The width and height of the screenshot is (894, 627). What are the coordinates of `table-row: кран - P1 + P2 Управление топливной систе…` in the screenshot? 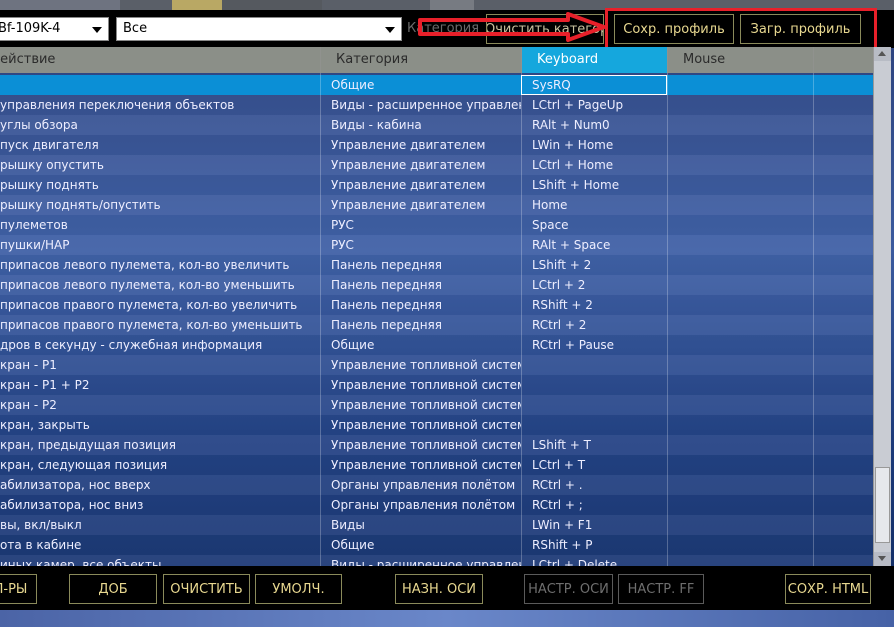 It's located at (436, 385).